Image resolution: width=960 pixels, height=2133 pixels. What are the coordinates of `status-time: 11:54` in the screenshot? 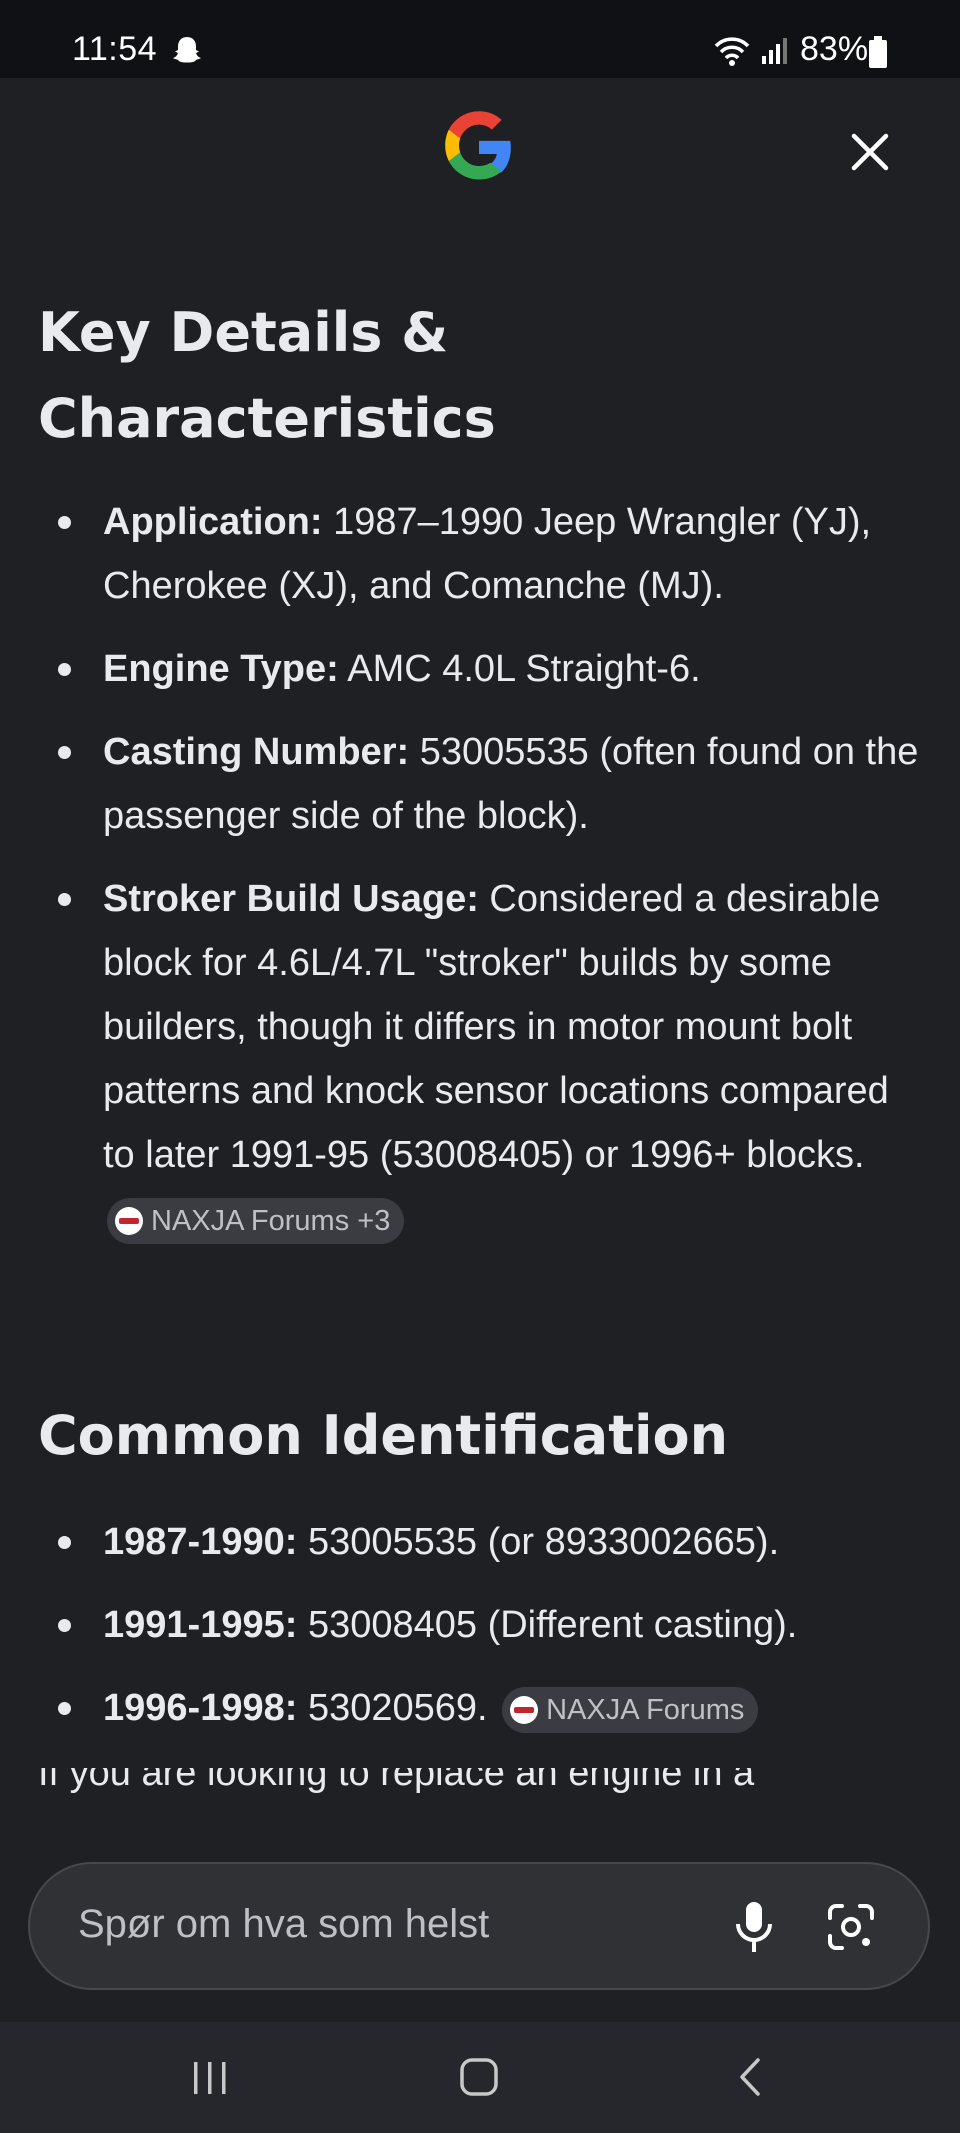 It's located at (115, 49).